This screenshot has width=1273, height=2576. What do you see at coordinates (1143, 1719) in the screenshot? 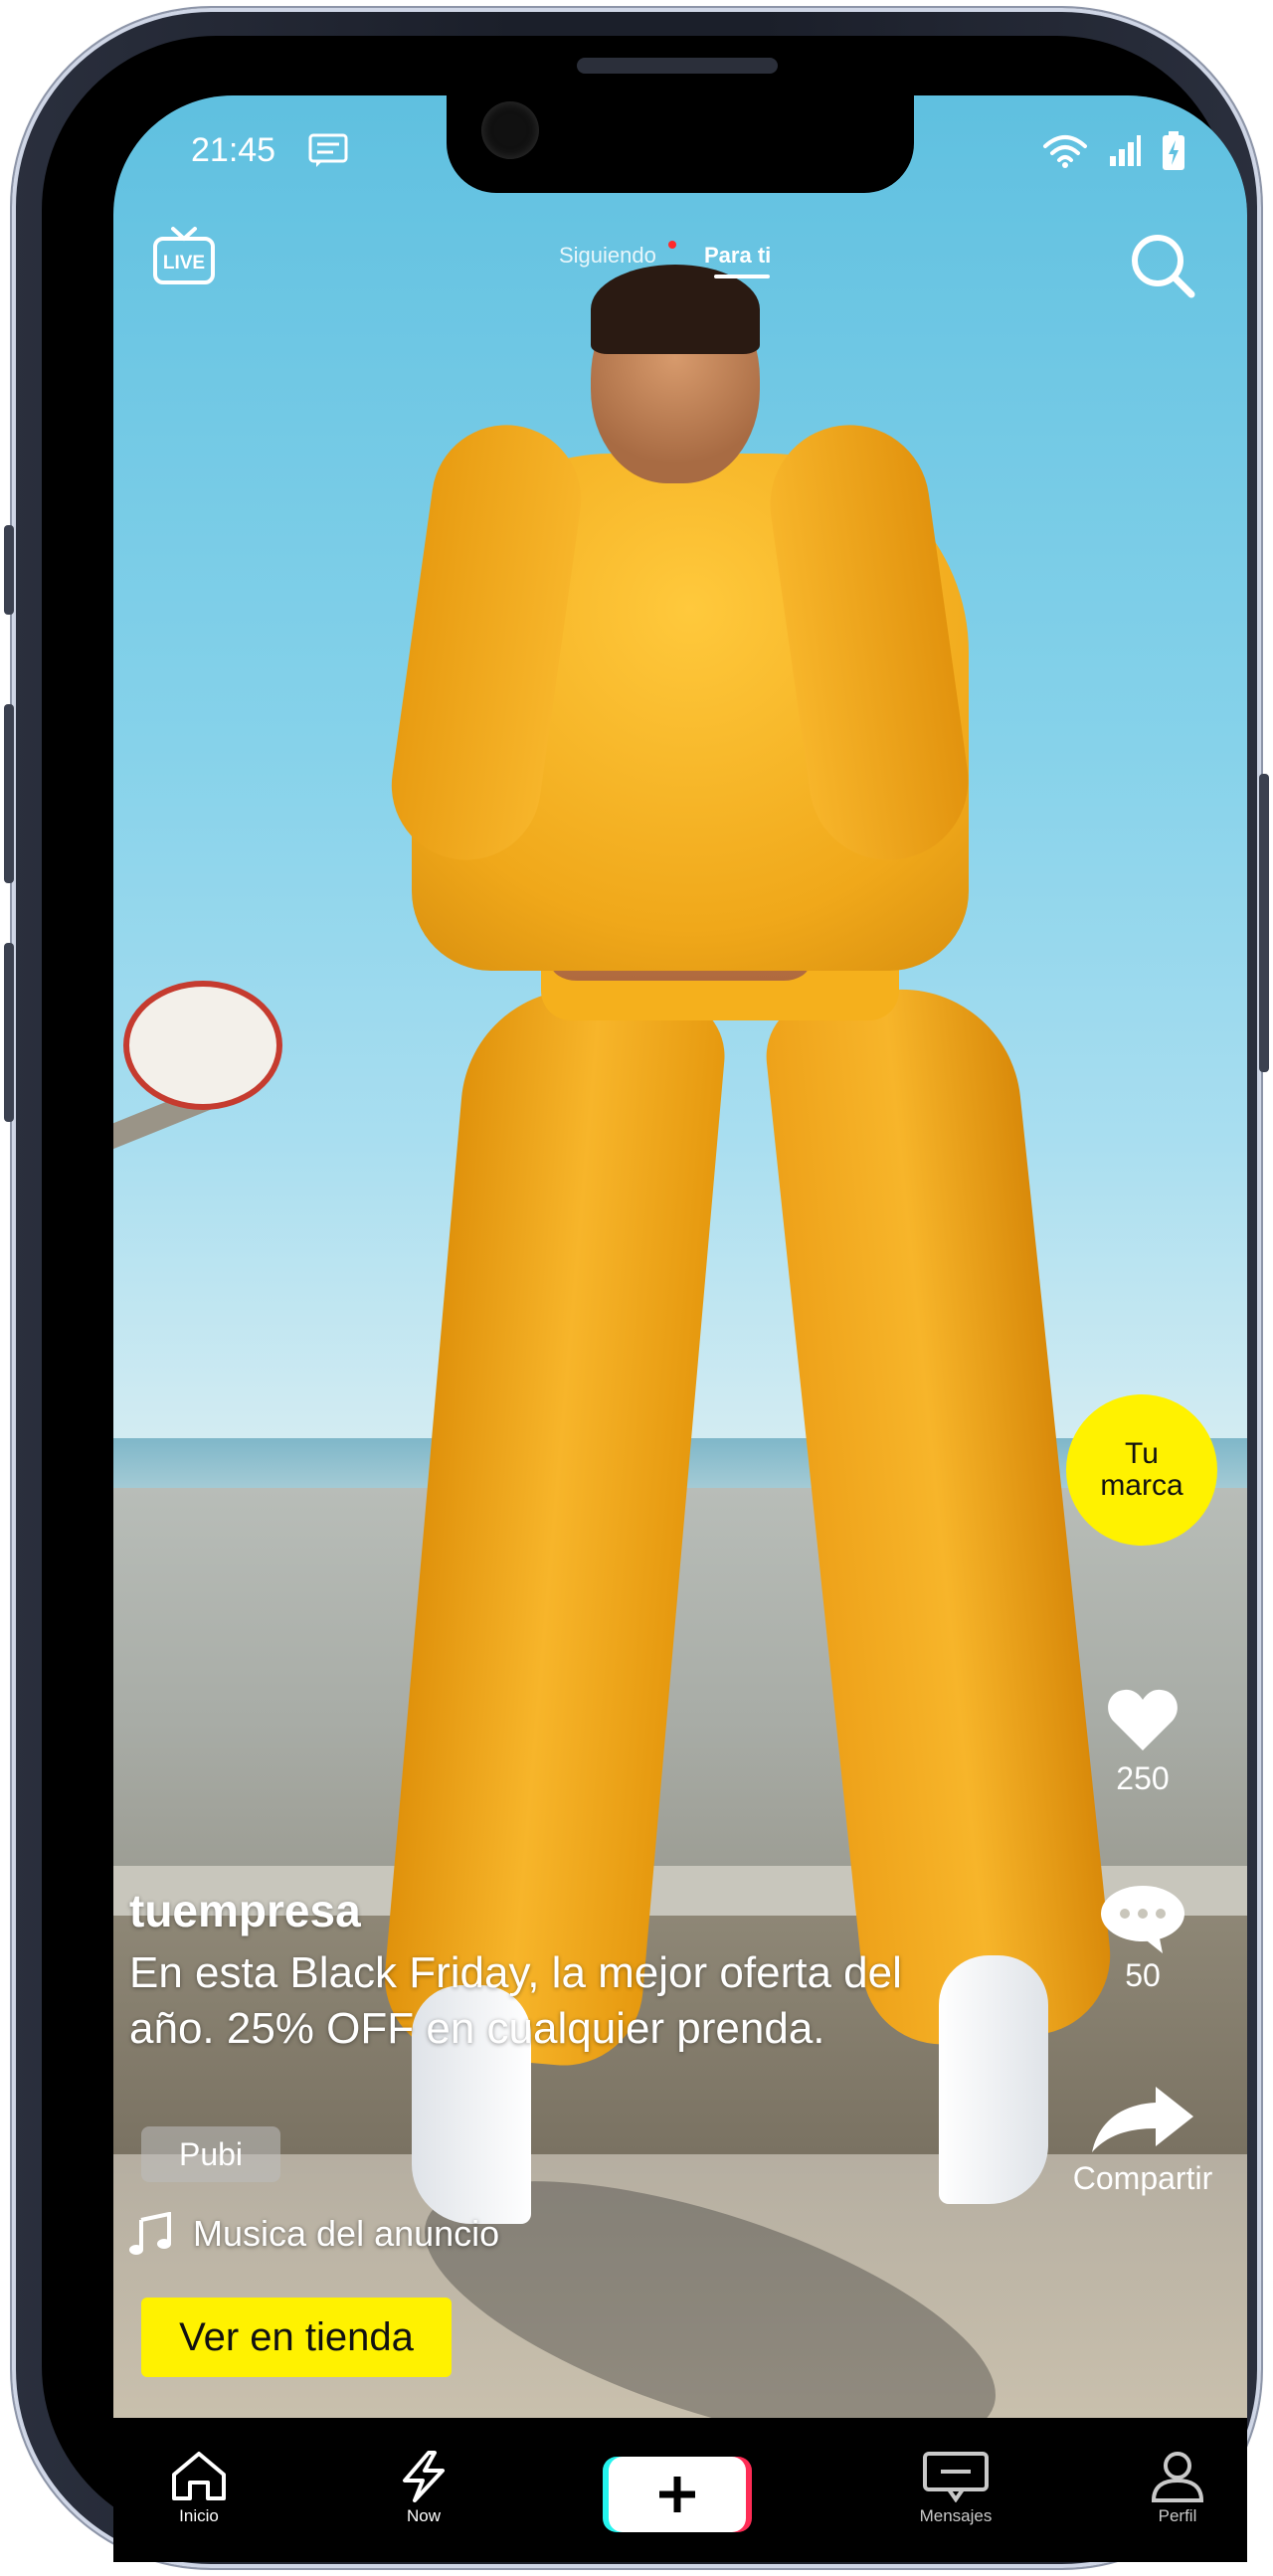
I see `heart-icon` at bounding box center [1143, 1719].